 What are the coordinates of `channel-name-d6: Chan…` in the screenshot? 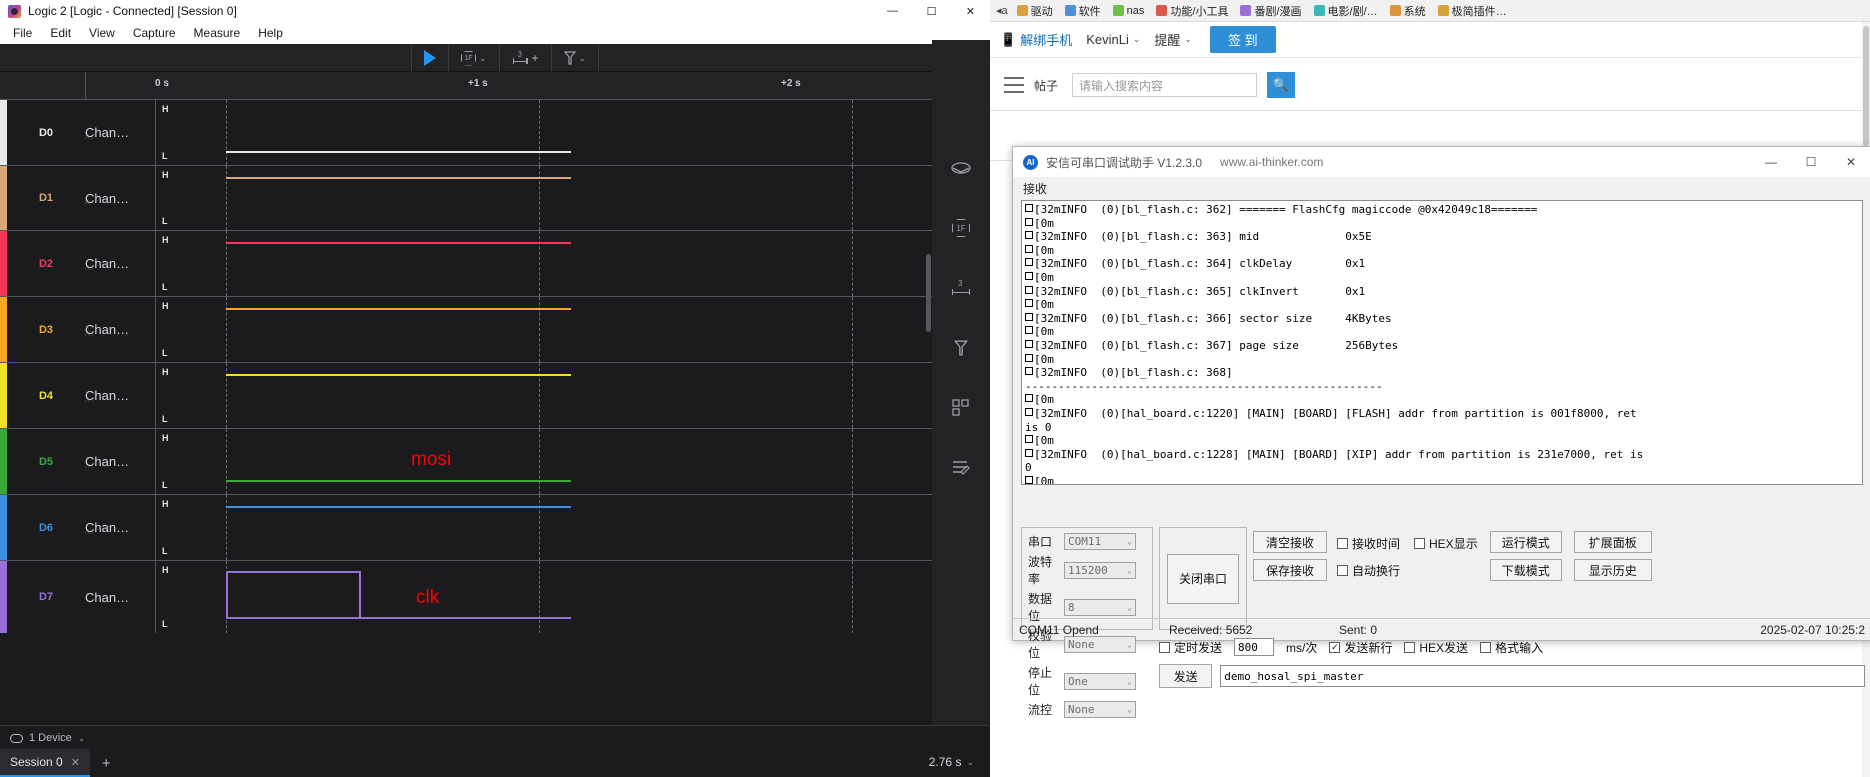 It's located at (120, 527).